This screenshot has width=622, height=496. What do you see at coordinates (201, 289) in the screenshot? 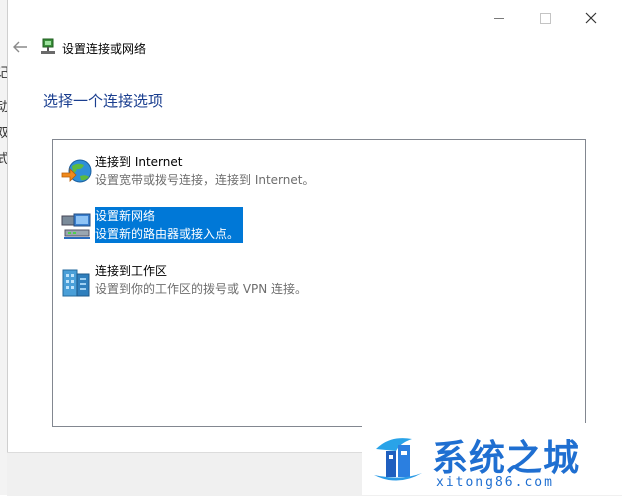
I see `option-description: 设置到你的工作区的拨号或 VPN 连接。` at bounding box center [201, 289].